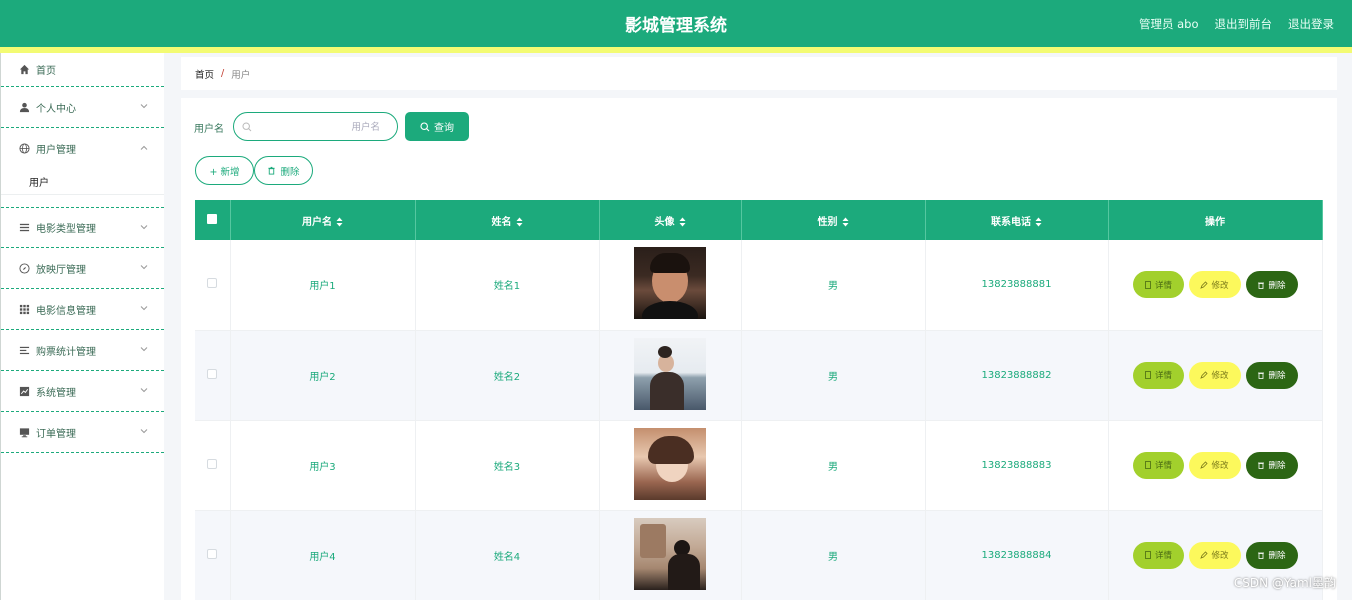  I want to click on select-all-cell, so click(213, 220).